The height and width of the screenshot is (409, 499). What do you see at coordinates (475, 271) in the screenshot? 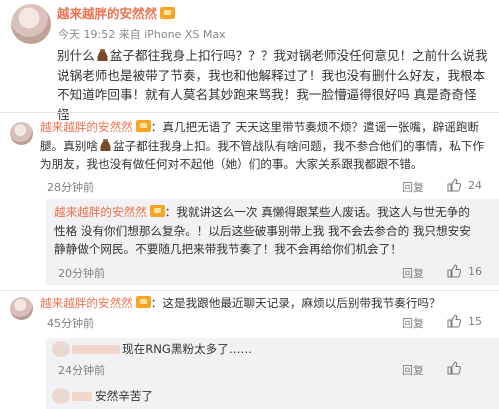
I see `comment-2-like-count: 16` at bounding box center [475, 271].